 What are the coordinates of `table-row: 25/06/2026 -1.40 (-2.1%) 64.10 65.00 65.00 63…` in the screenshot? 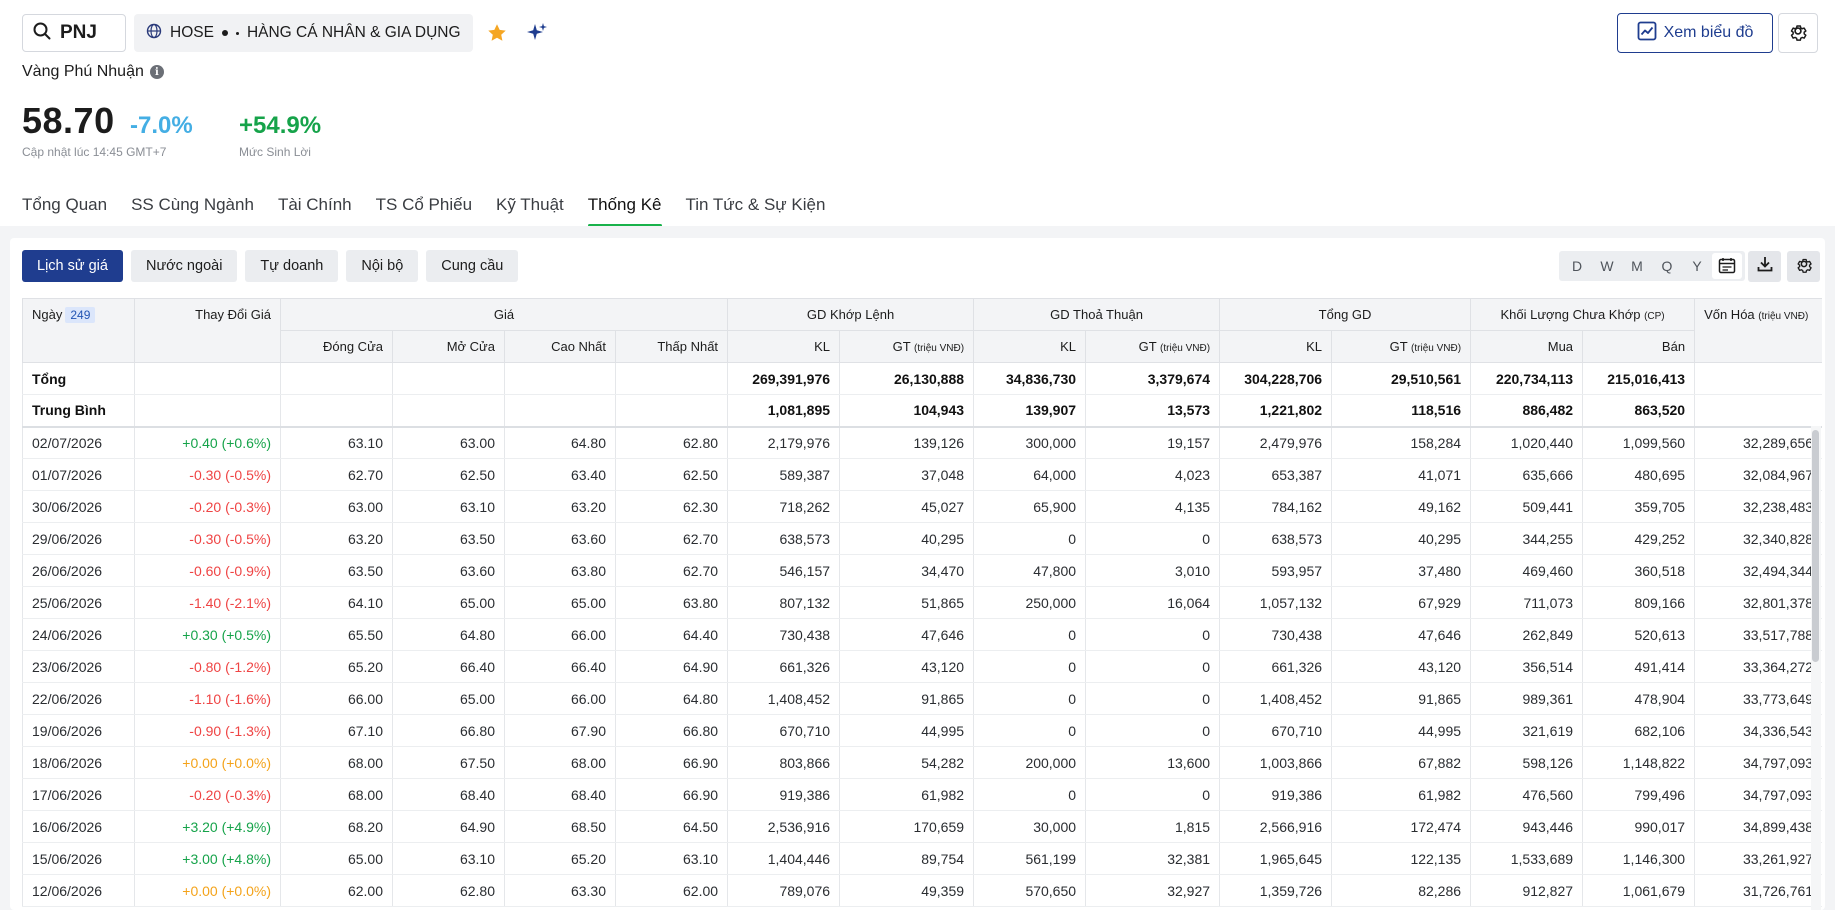 It's located at (922, 602).